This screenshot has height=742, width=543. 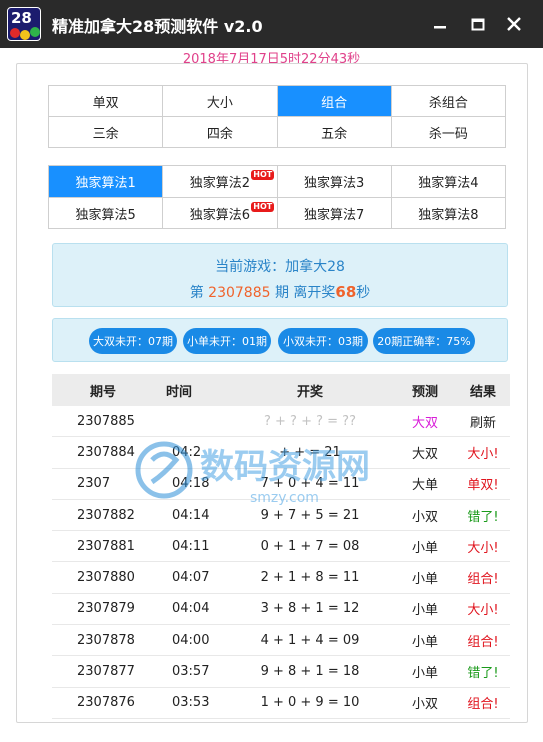 What do you see at coordinates (310, 452) in the screenshot?
I see `cell-draw: + + = 21` at bounding box center [310, 452].